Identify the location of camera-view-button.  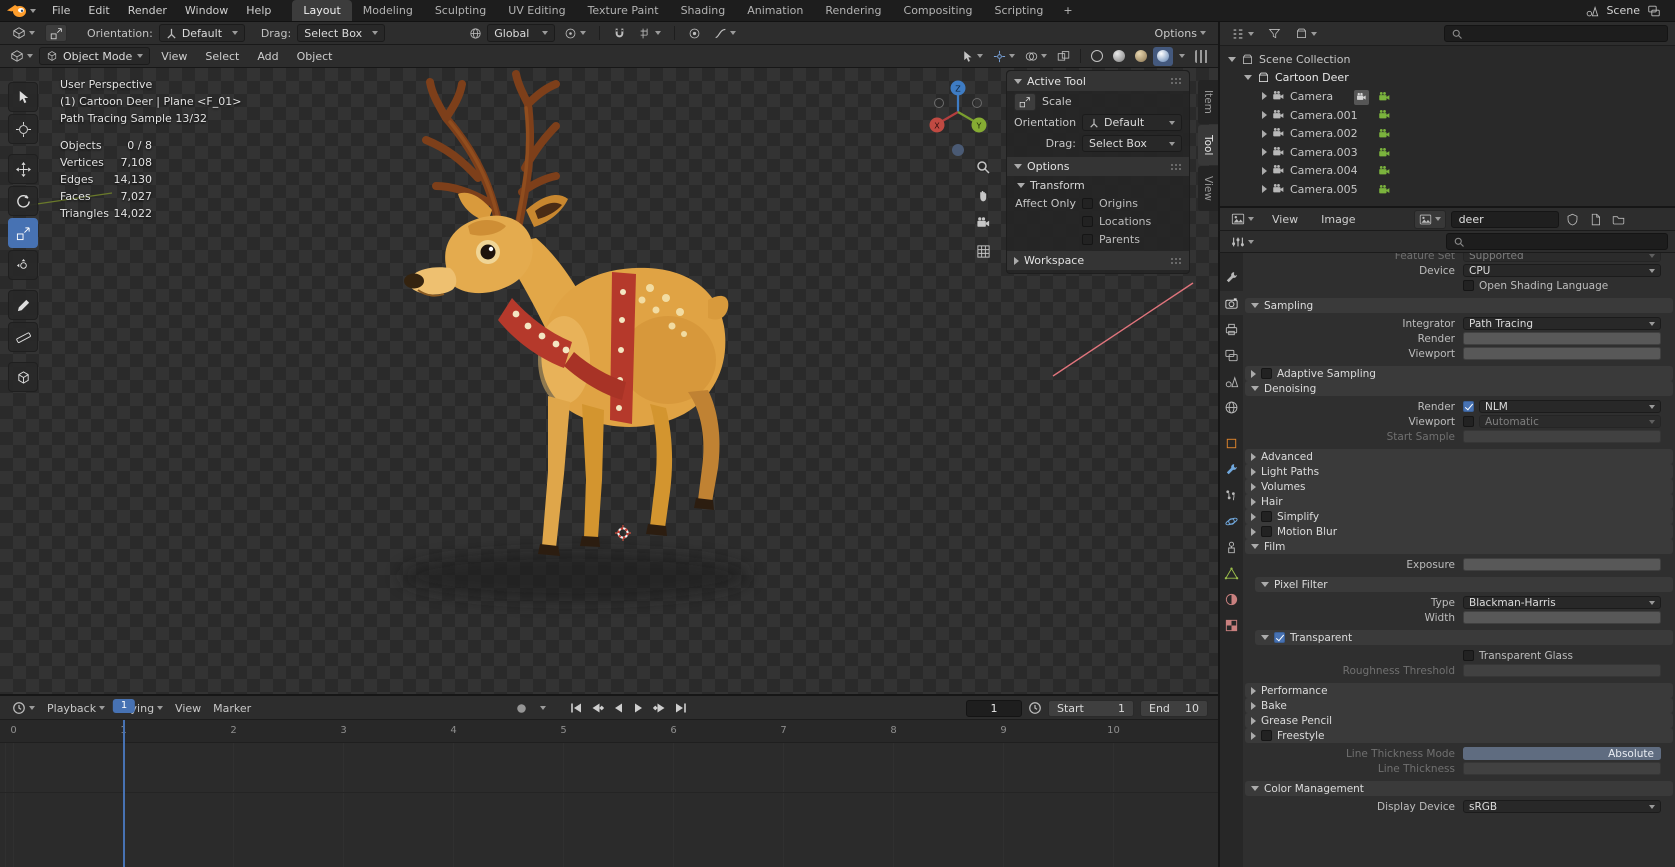
(983, 223).